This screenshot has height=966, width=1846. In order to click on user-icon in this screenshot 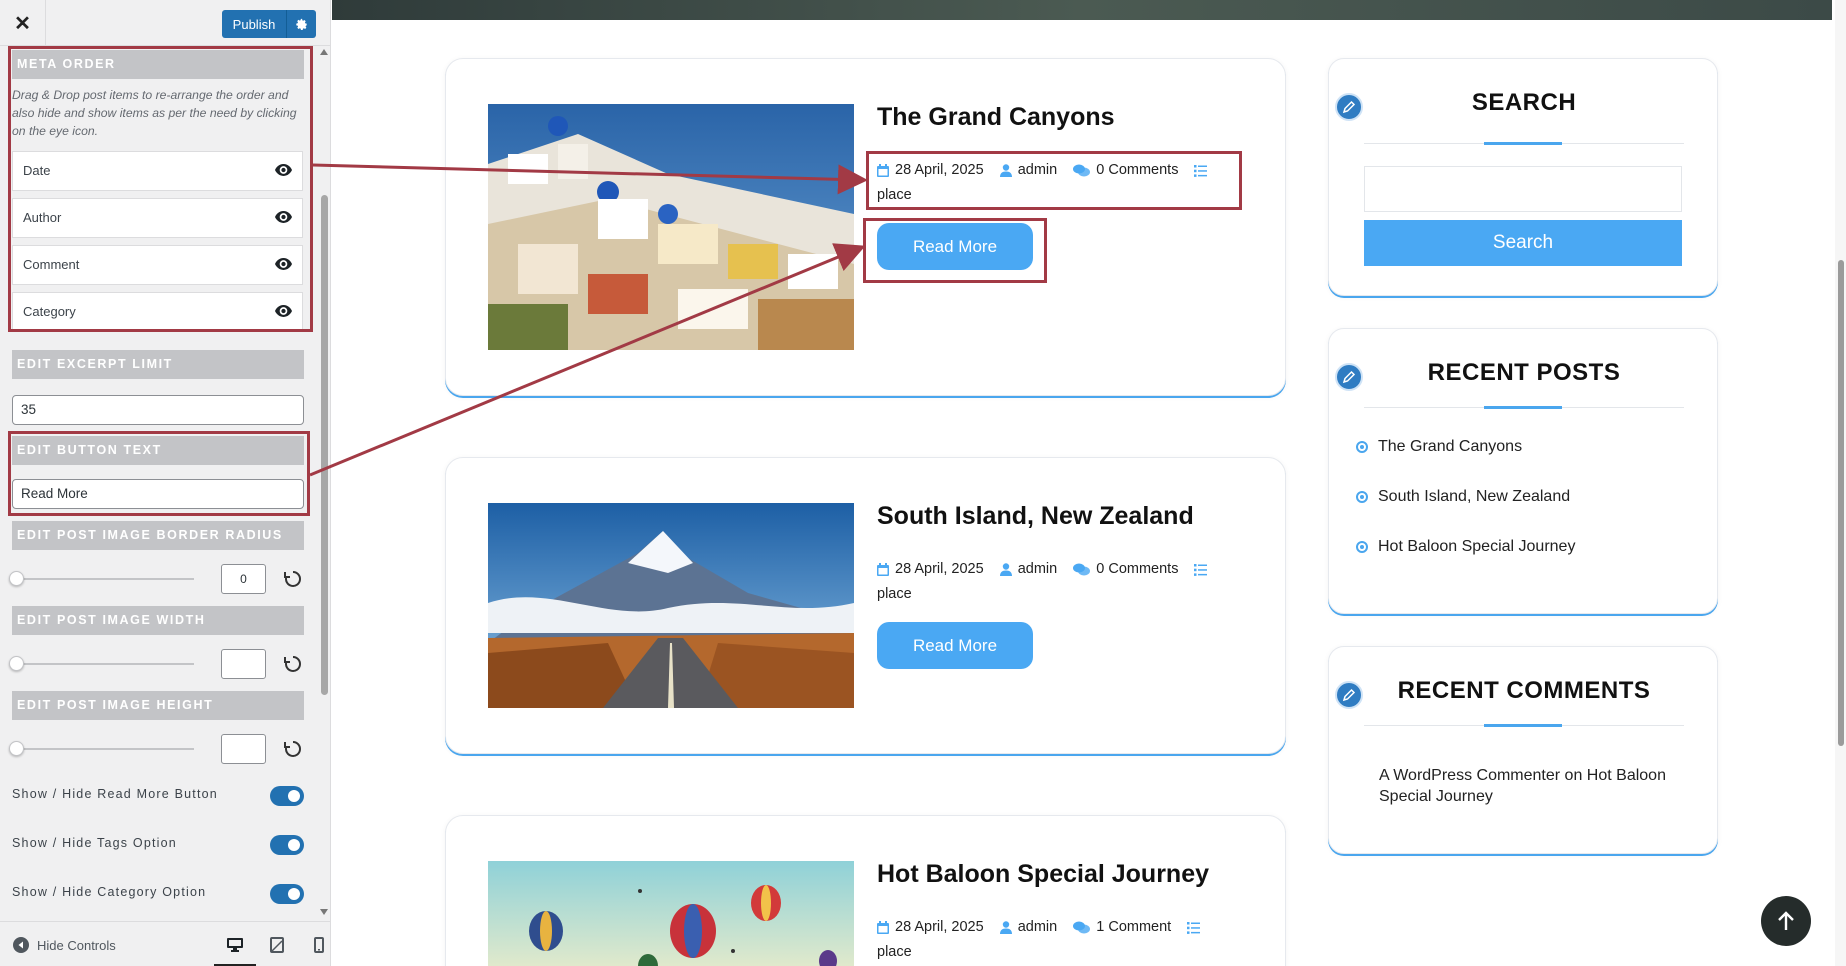, I will do `click(1005, 170)`.